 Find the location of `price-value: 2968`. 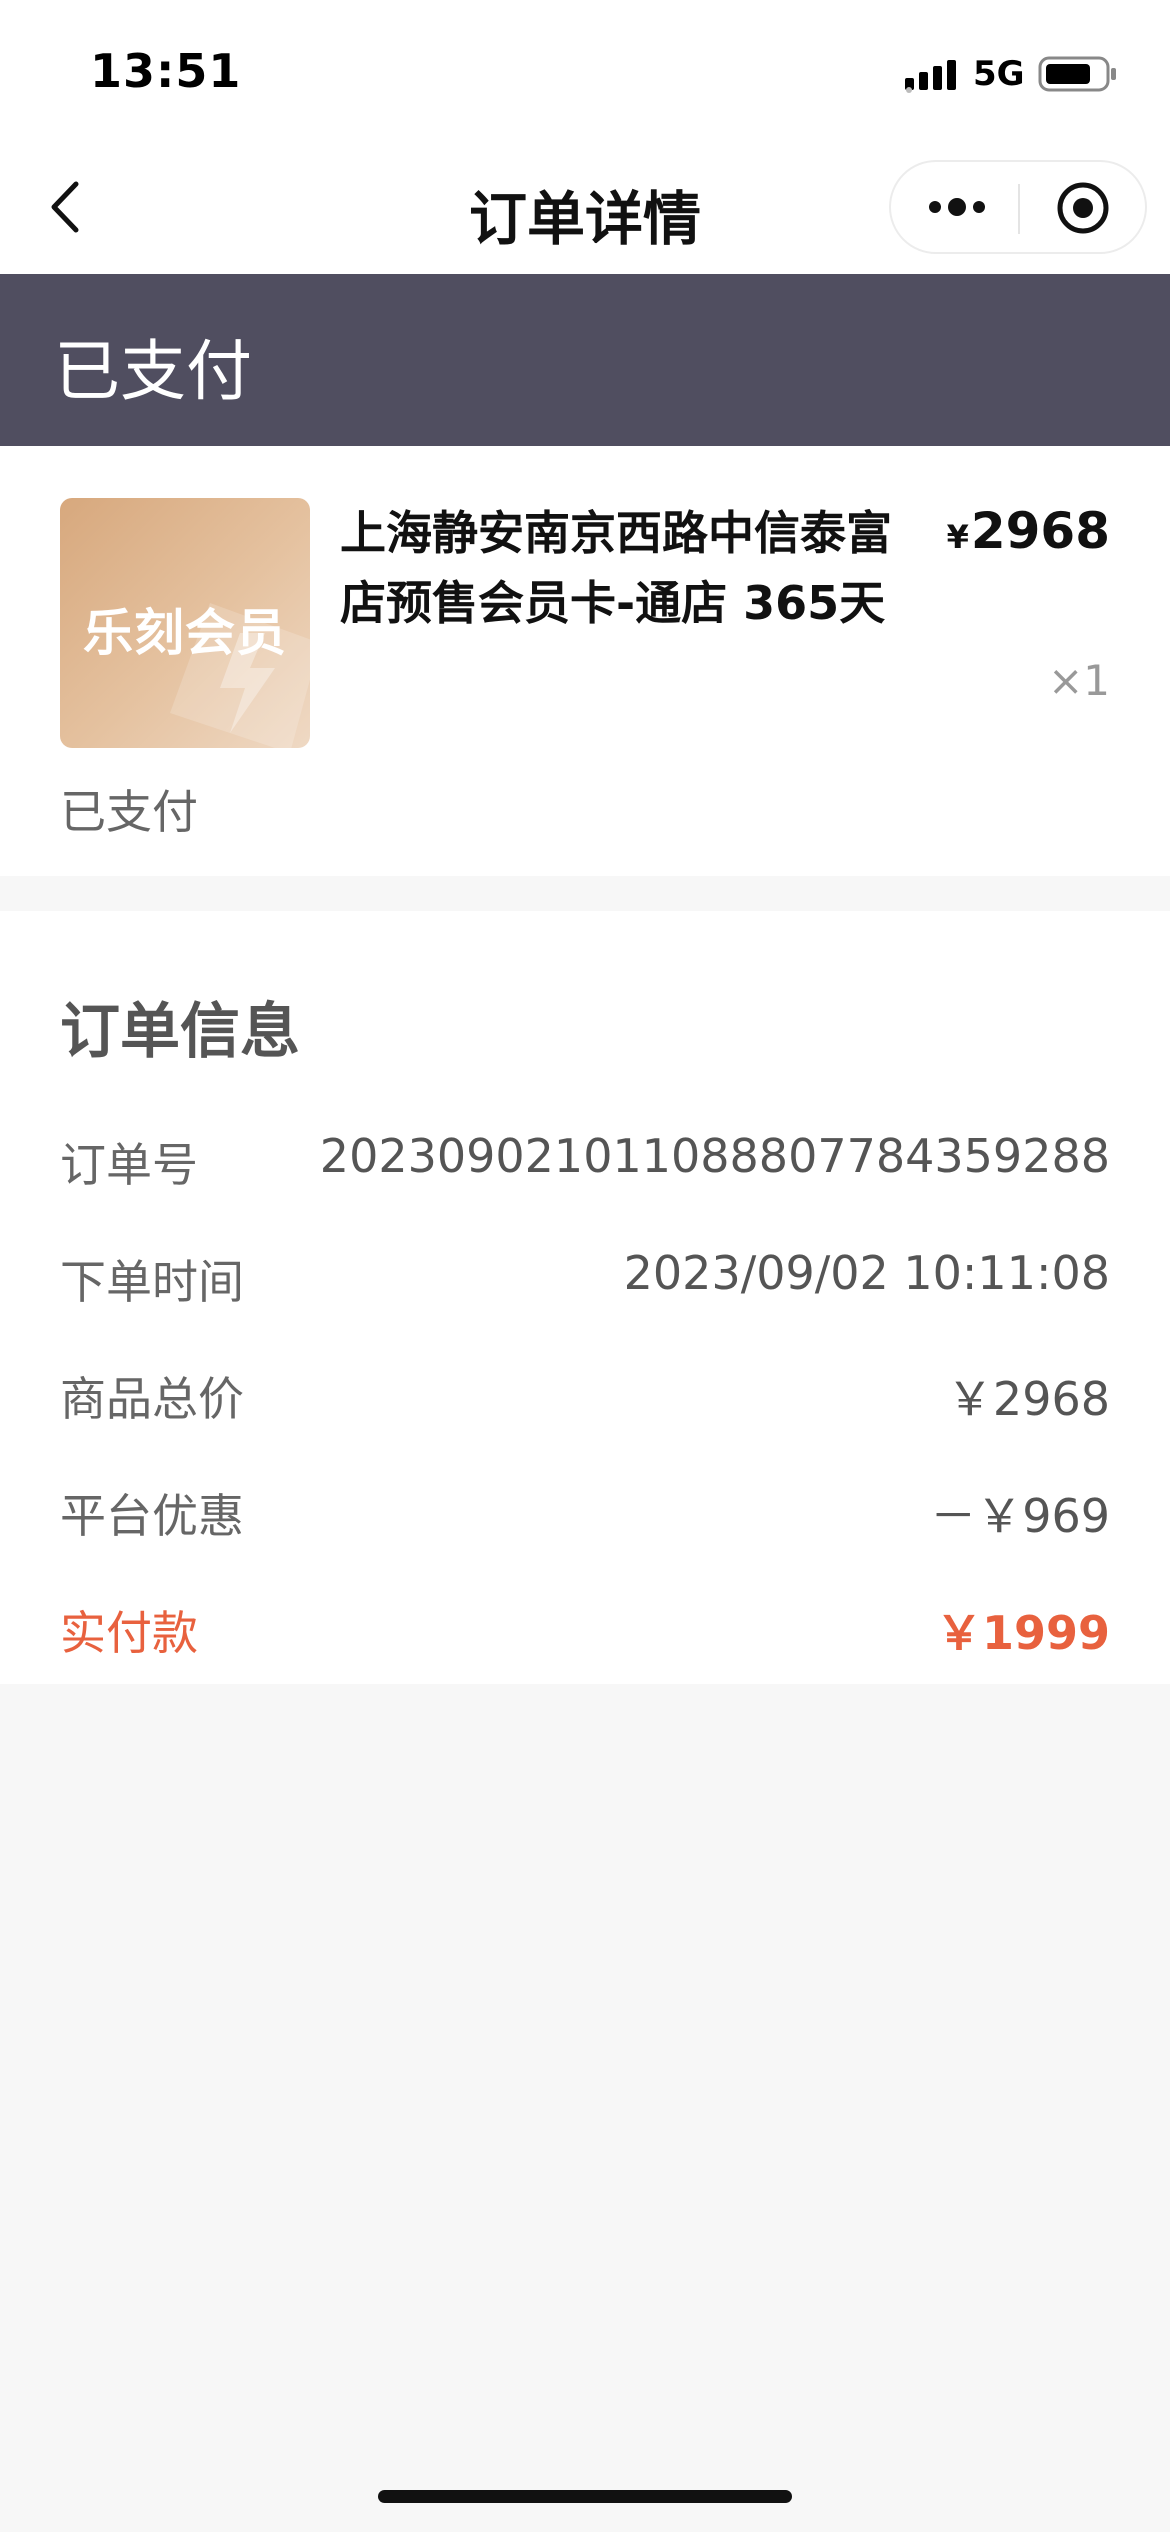

price-value: 2968 is located at coordinates (1040, 531).